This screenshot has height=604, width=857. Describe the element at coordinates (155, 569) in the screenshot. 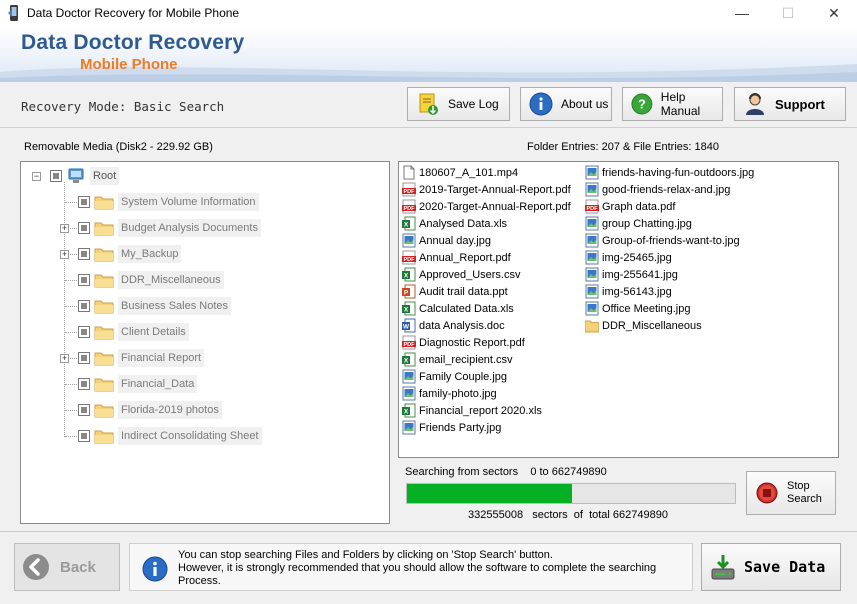

I see `notice-info-icon` at that location.